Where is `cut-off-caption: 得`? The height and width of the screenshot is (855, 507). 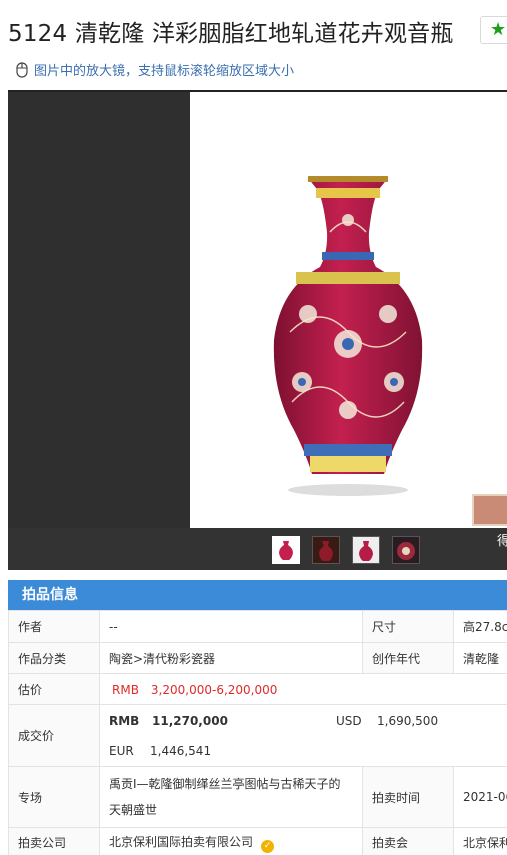 cut-off-caption: 得 is located at coordinates (502, 541).